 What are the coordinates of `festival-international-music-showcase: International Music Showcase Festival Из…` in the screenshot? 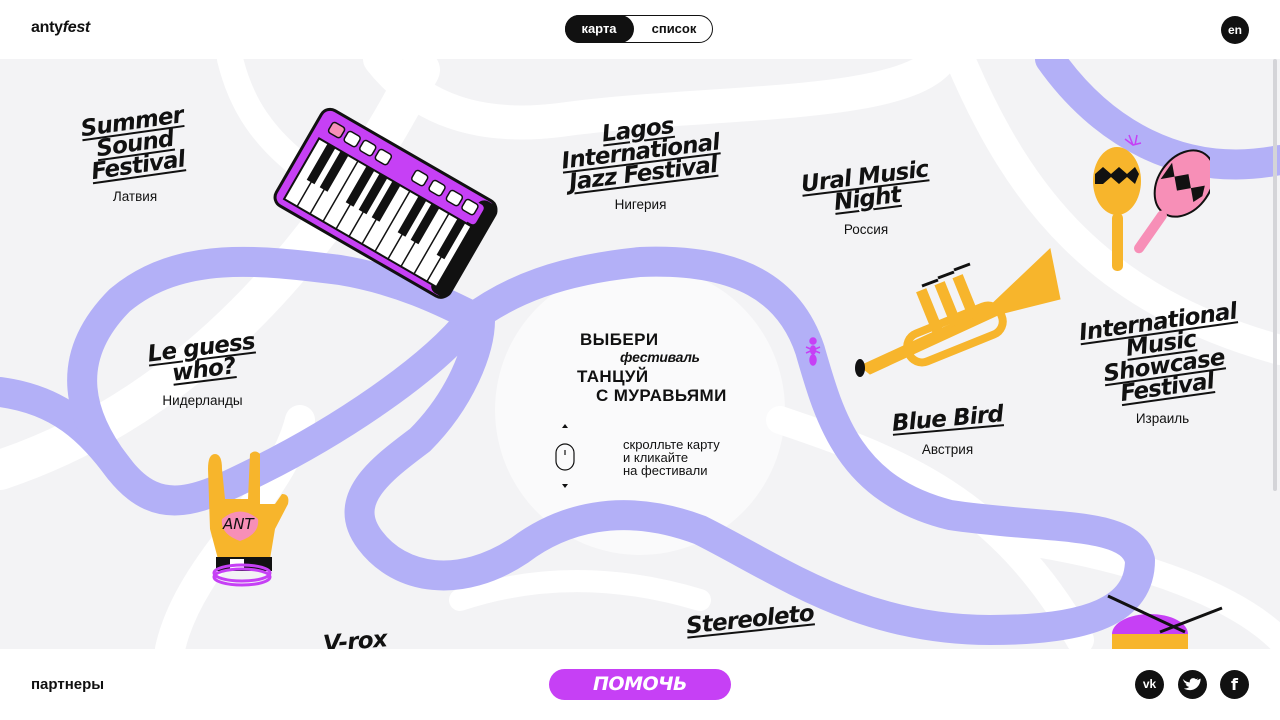 It's located at (1162, 362).